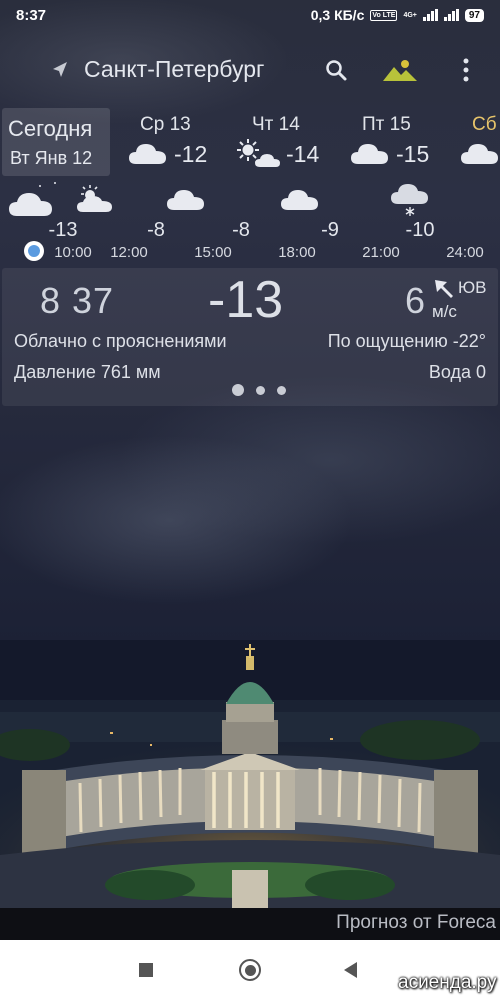 The height and width of the screenshot is (1000, 500). What do you see at coordinates (413, 154) in the screenshot?
I see `day-temp: -15` at bounding box center [413, 154].